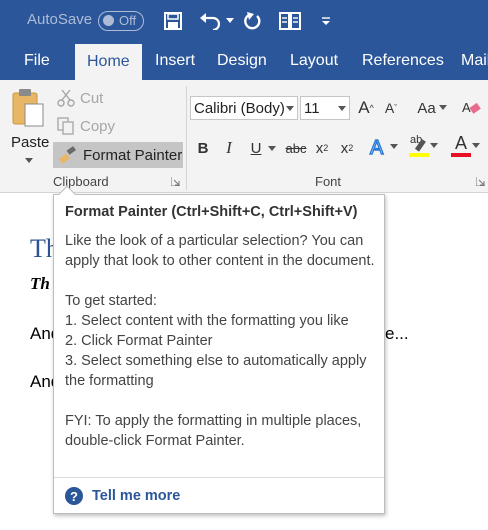 This screenshot has width=488, height=530. Describe the element at coordinates (325, 108) in the screenshot. I see `font-size-combo: 11` at that location.